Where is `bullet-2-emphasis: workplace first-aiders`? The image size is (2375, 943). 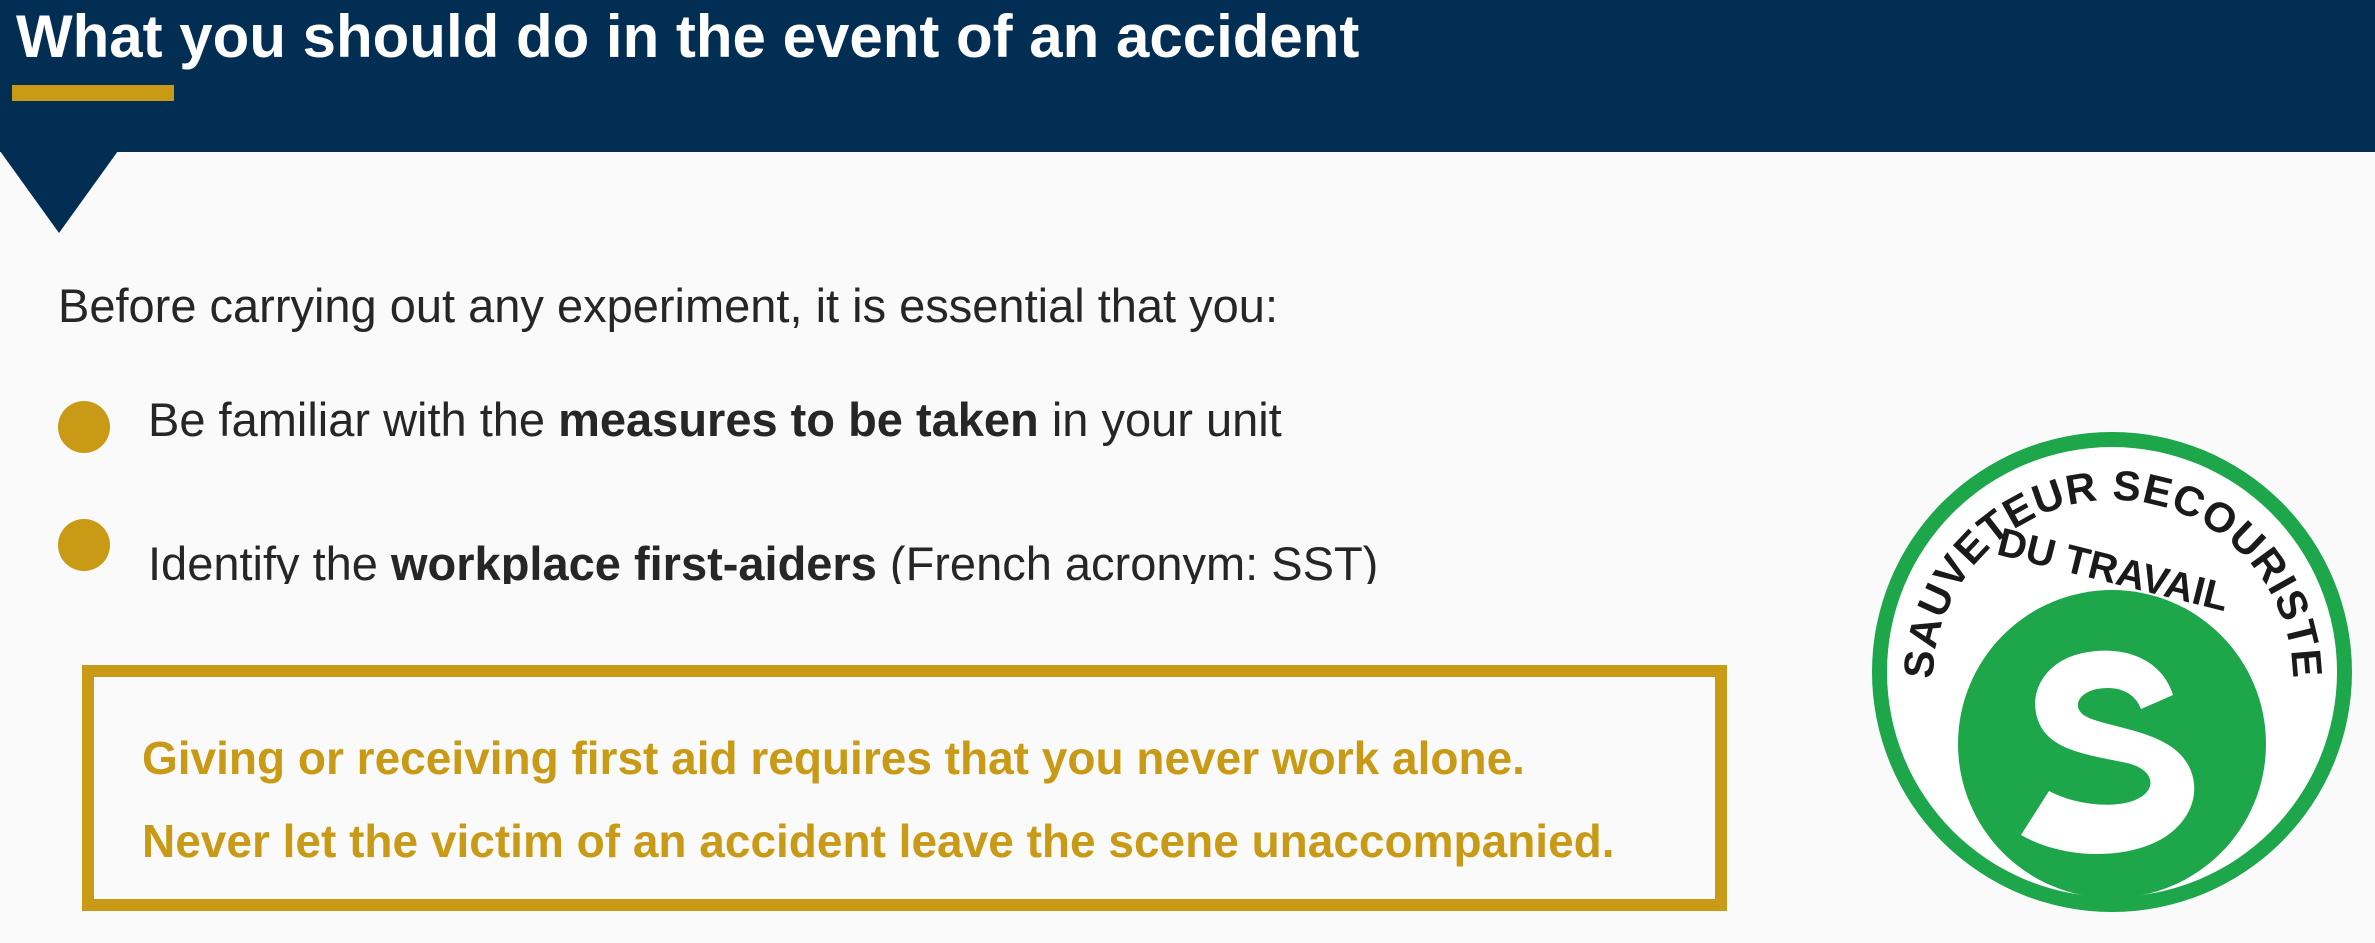 bullet-2-emphasis: workplace first-aiders is located at coordinates (634, 560).